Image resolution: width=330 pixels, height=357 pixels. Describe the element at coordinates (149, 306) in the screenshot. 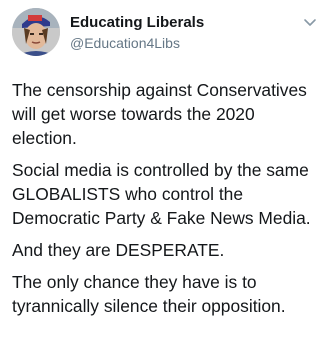

I see `text-line: tyrannically silence their opposition.` at that location.